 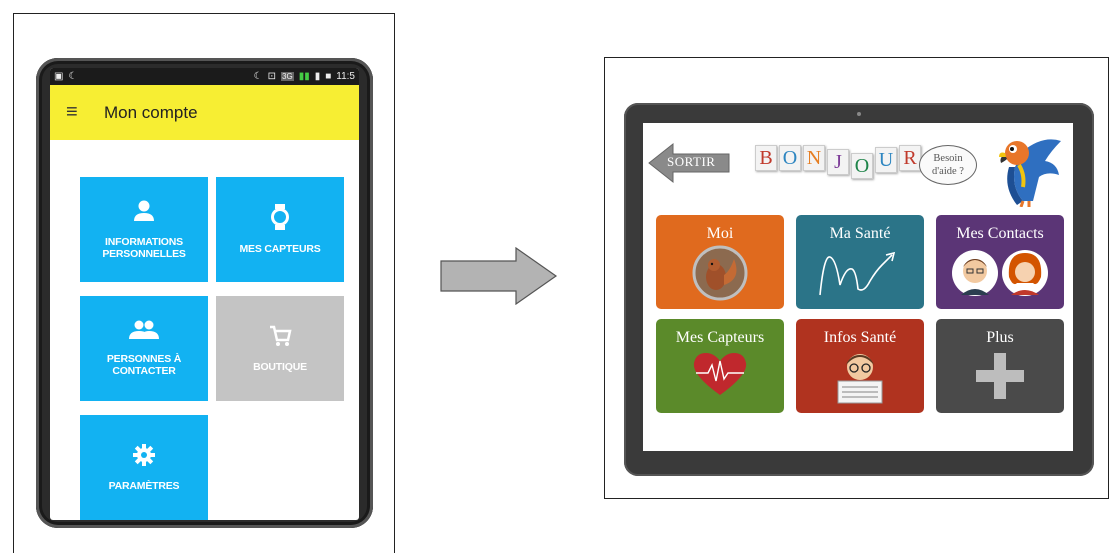 What do you see at coordinates (720, 273) in the screenshot?
I see `squirrel-photo-icon` at bounding box center [720, 273].